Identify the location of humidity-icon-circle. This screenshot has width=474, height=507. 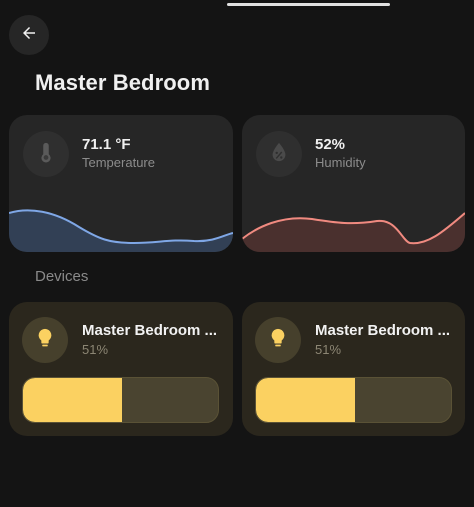
(279, 154).